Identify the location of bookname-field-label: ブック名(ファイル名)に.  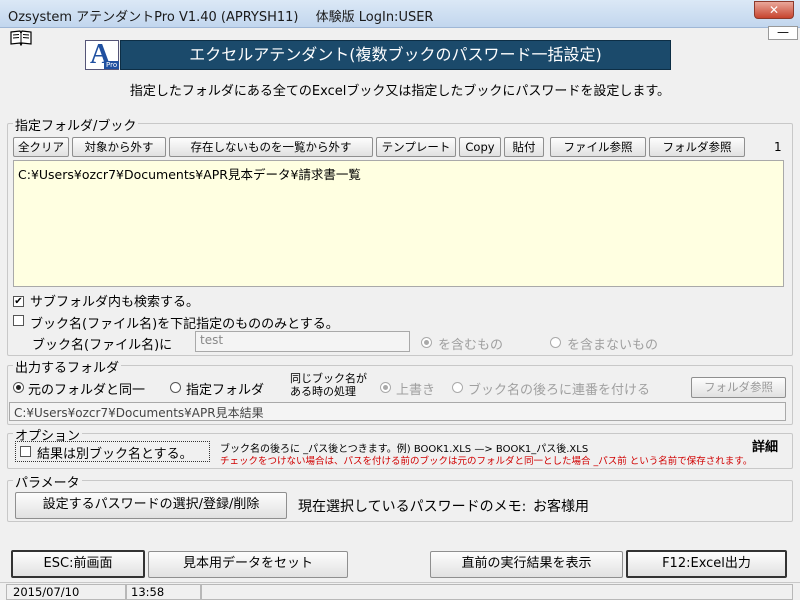
(102, 345).